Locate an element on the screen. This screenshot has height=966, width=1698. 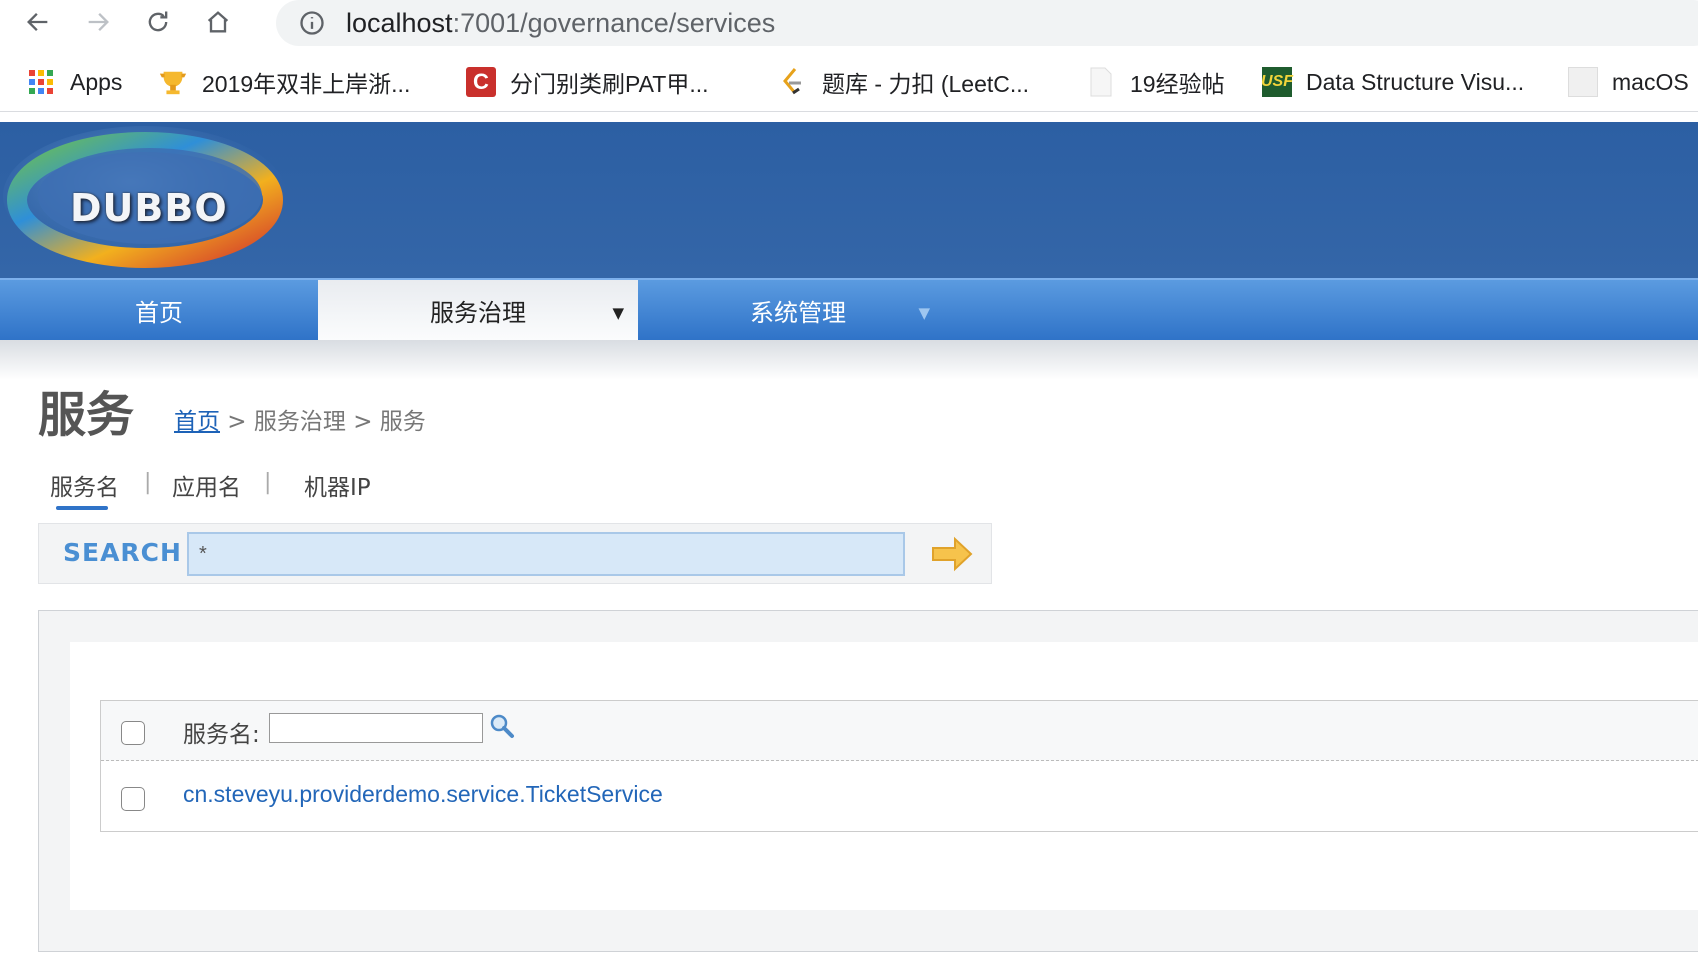
tab-app-name: 应用名 is located at coordinates (206, 485).